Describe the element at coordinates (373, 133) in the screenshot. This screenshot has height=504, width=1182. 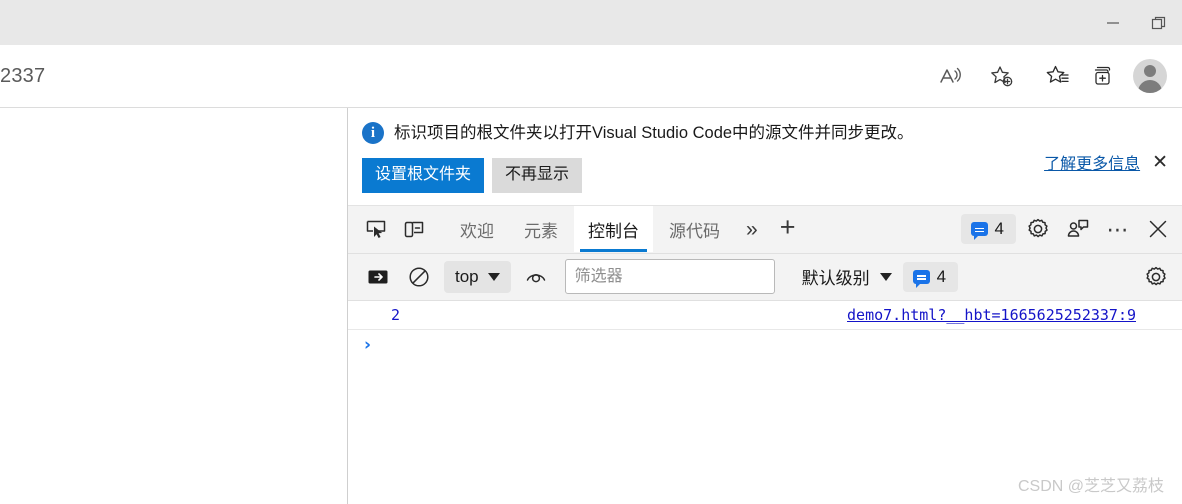
I see `info-icon: i` at that location.